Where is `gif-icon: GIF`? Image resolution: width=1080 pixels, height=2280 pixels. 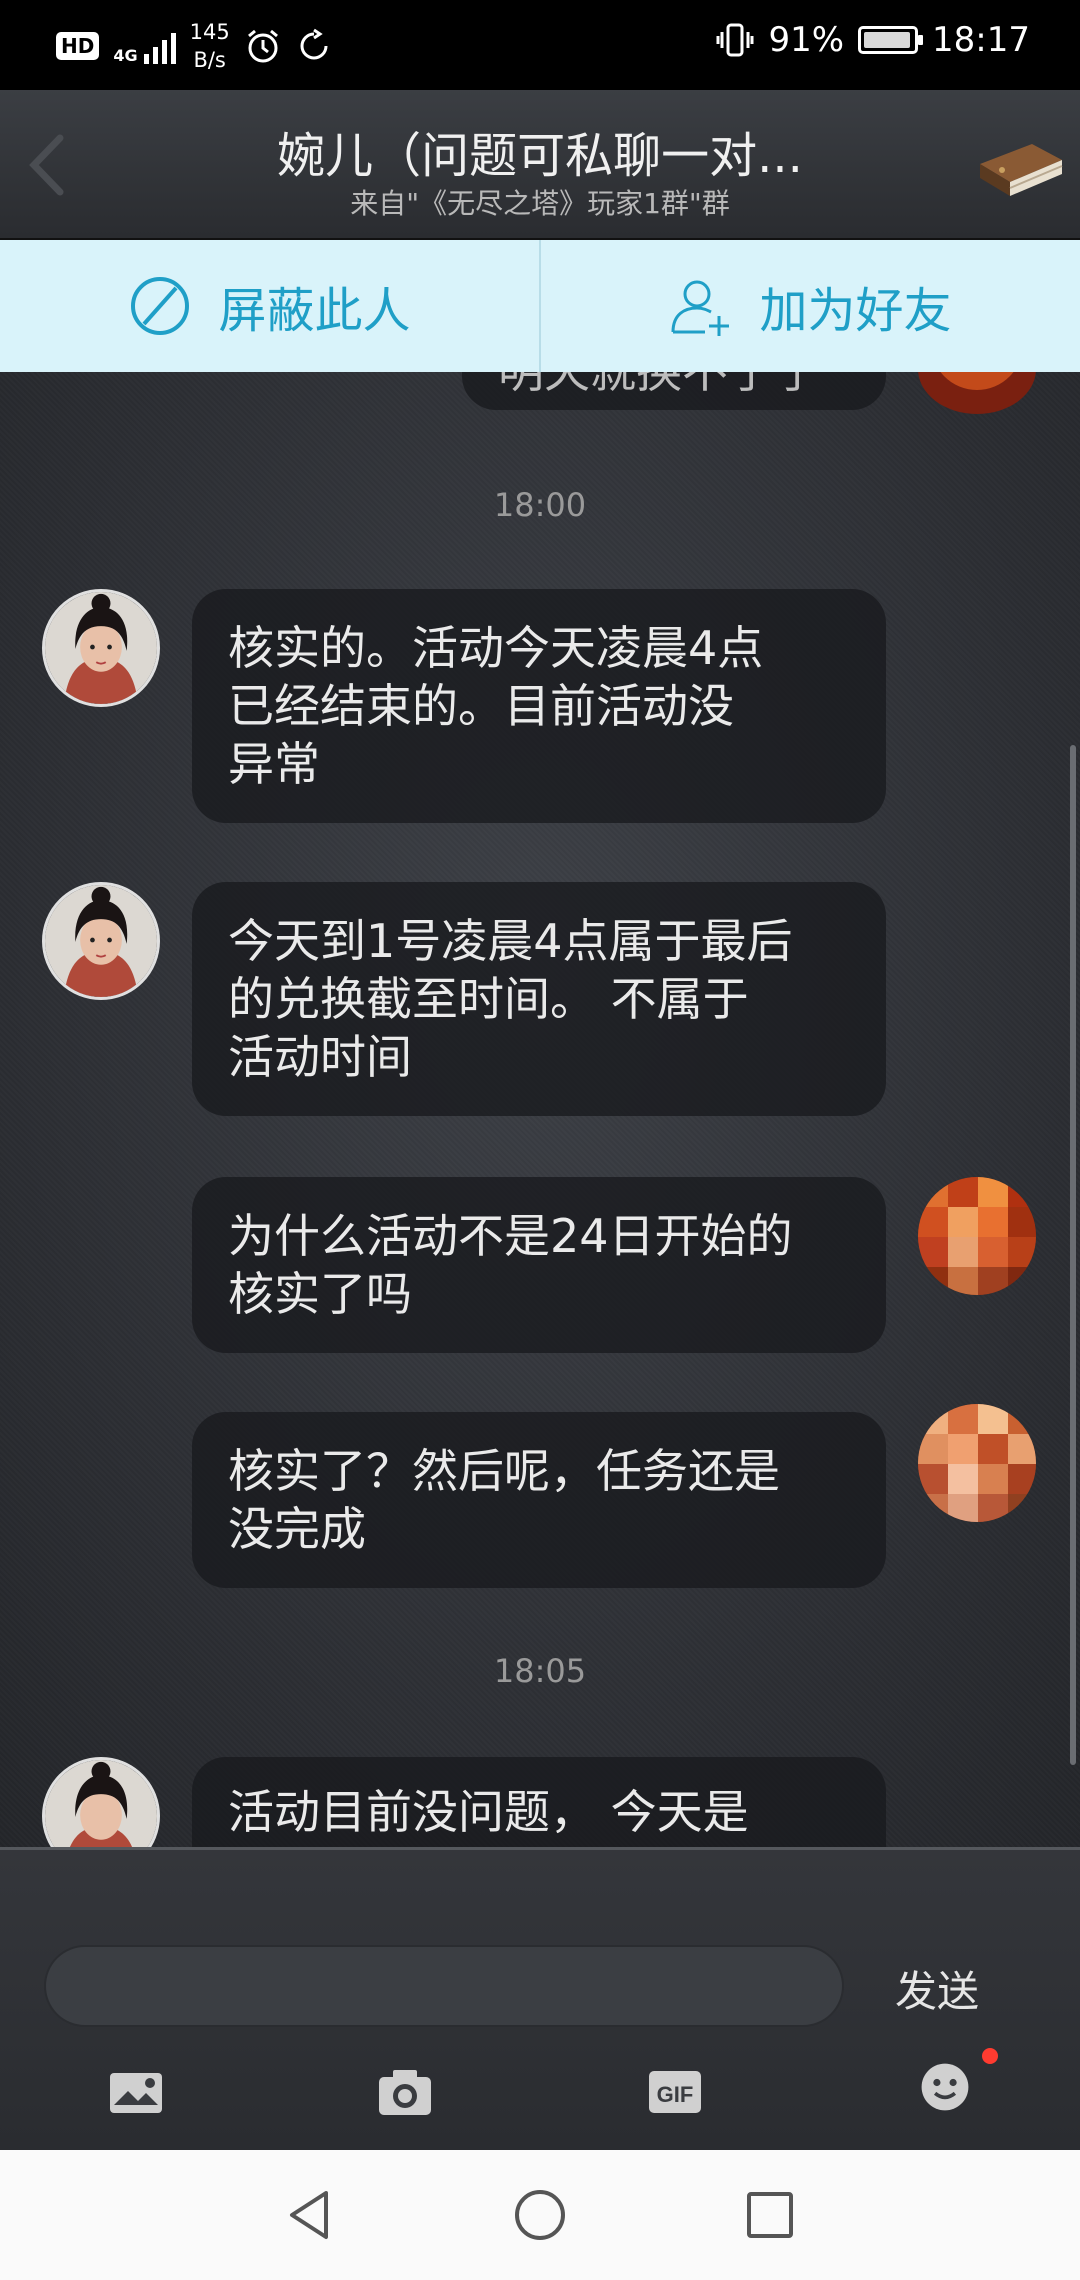 gif-icon: GIF is located at coordinates (675, 2092).